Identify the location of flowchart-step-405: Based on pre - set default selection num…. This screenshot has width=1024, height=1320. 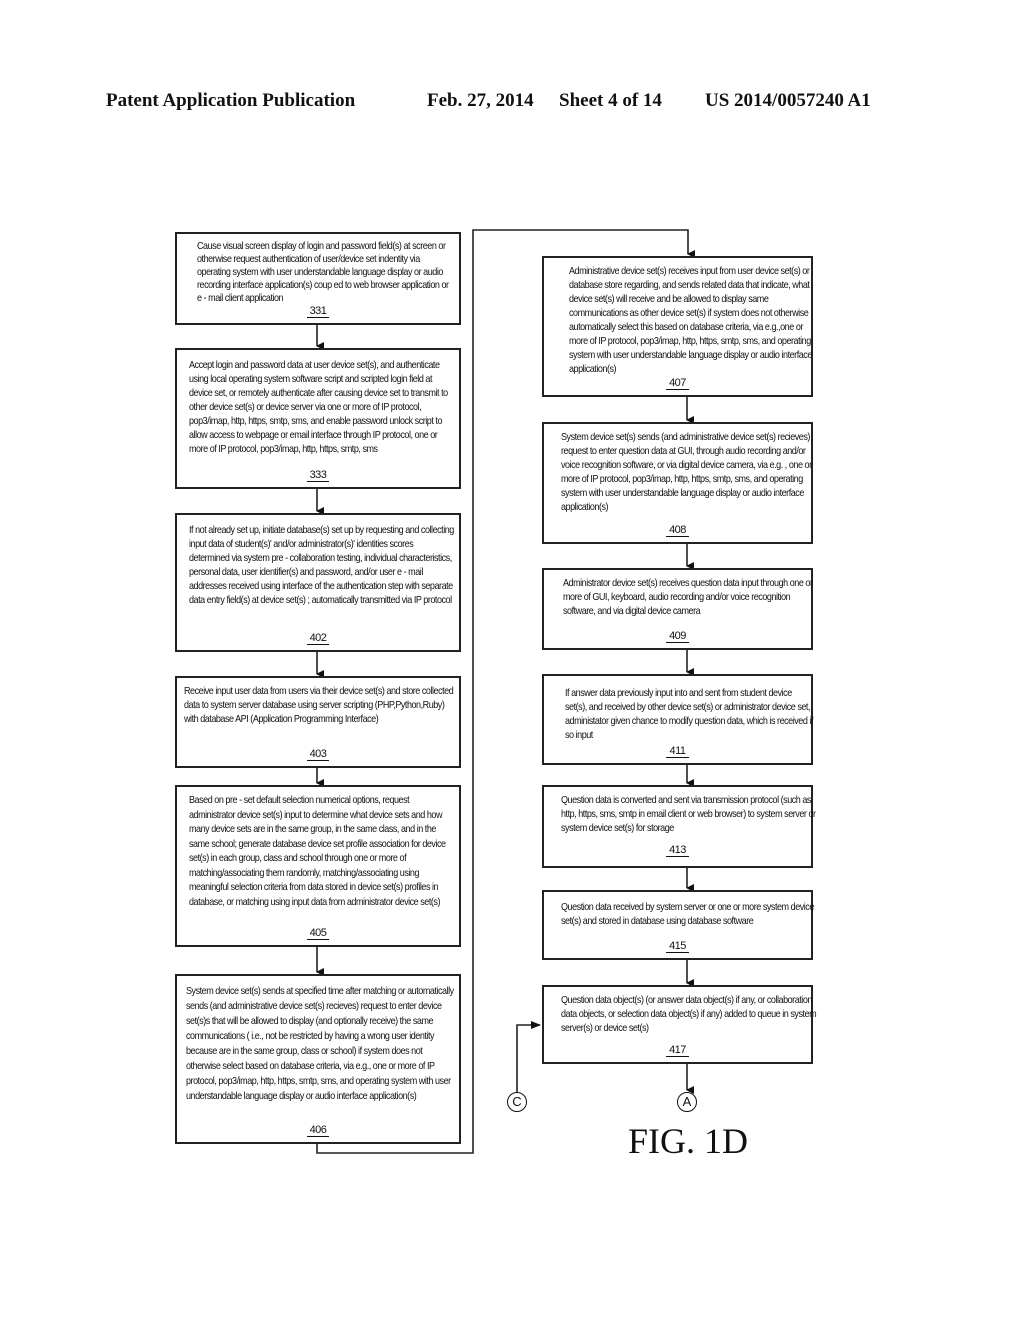
(318, 866).